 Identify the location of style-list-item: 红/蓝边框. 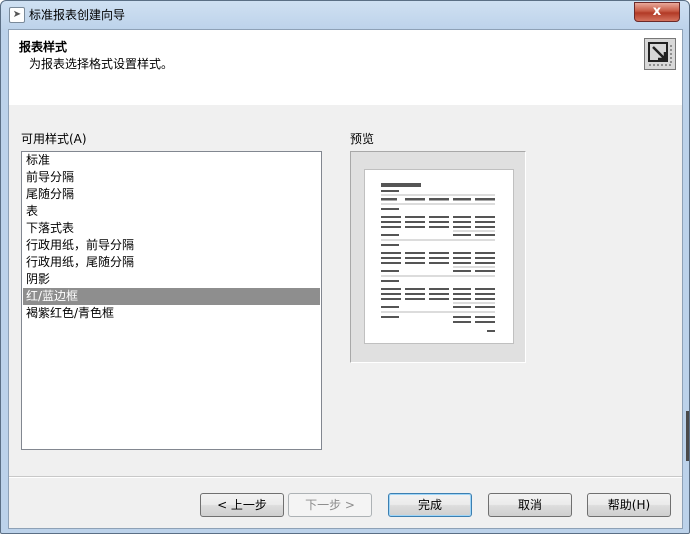
(171, 296).